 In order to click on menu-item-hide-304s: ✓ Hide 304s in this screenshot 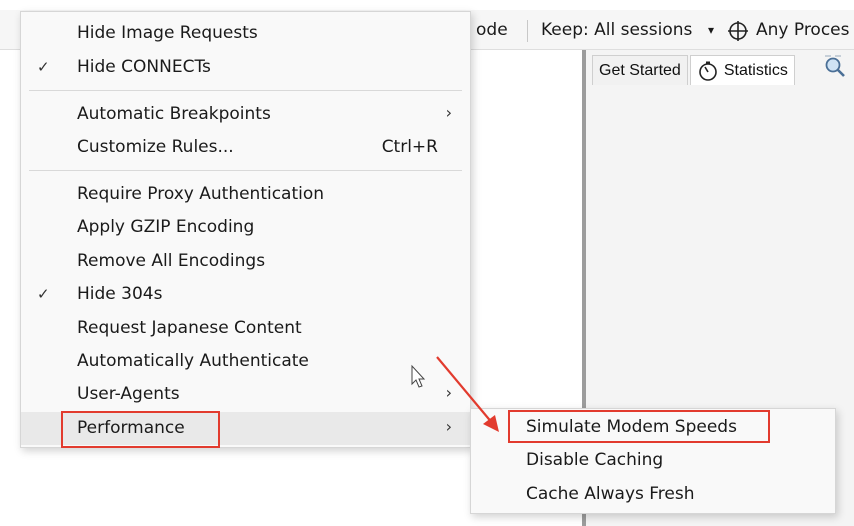, I will do `click(245, 294)`.